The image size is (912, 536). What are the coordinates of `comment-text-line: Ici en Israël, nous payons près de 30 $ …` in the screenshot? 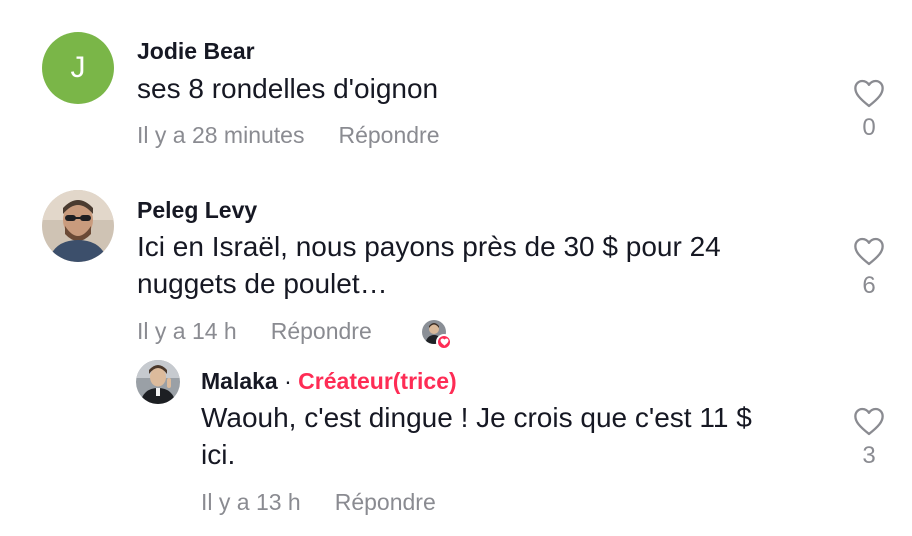 It's located at (429, 246).